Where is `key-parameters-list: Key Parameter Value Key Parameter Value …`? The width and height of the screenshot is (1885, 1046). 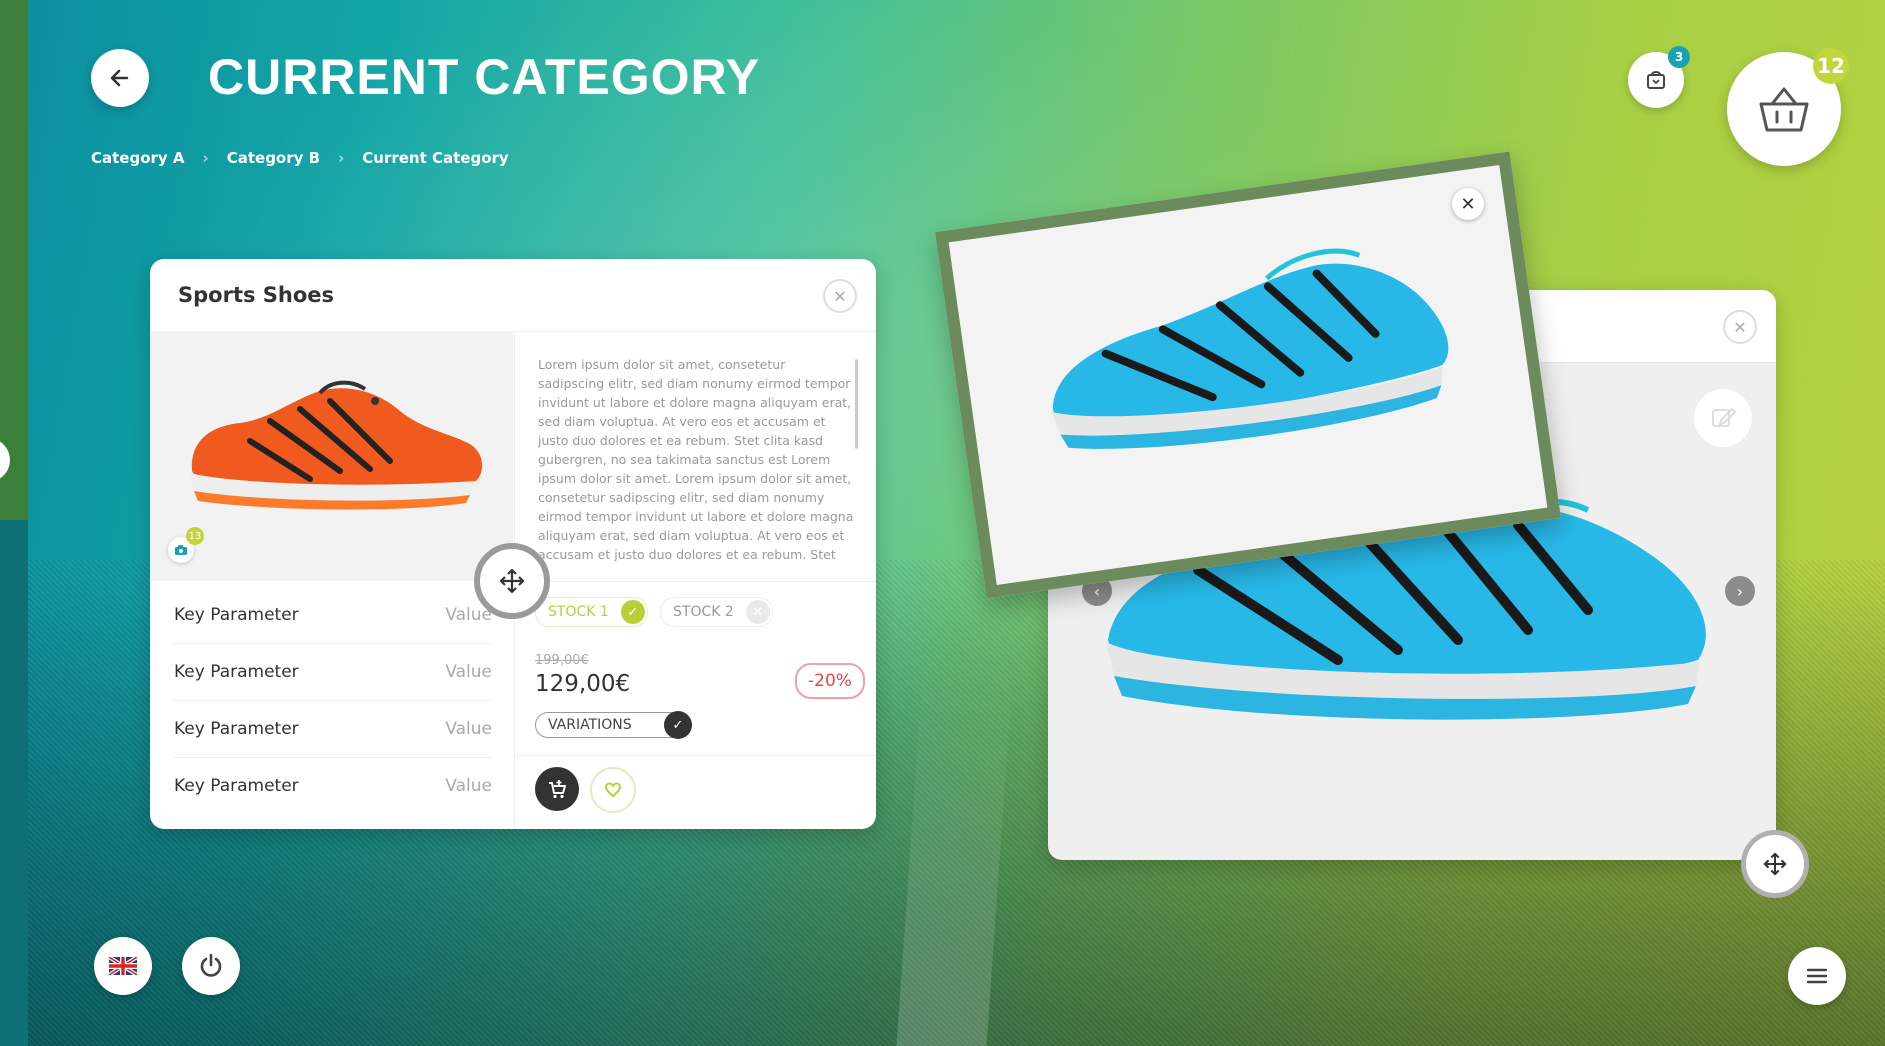 key-parameters-list: Key Parameter Value Key Parameter Value … is located at coordinates (333, 700).